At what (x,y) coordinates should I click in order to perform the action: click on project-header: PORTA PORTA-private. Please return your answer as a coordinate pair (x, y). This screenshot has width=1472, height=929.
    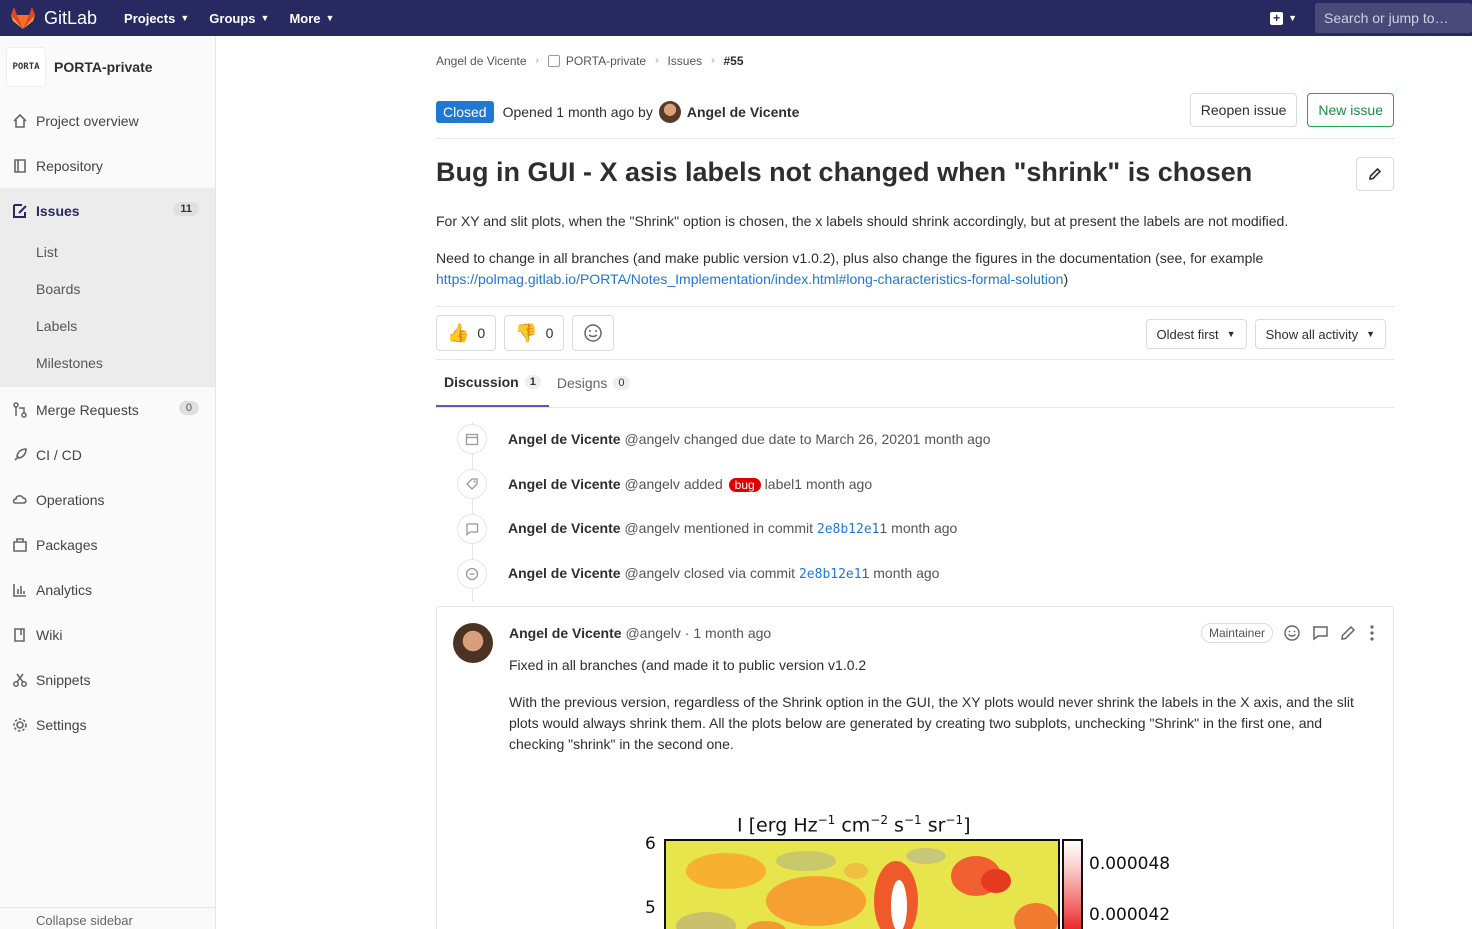
    Looking at the image, I should click on (107, 67).